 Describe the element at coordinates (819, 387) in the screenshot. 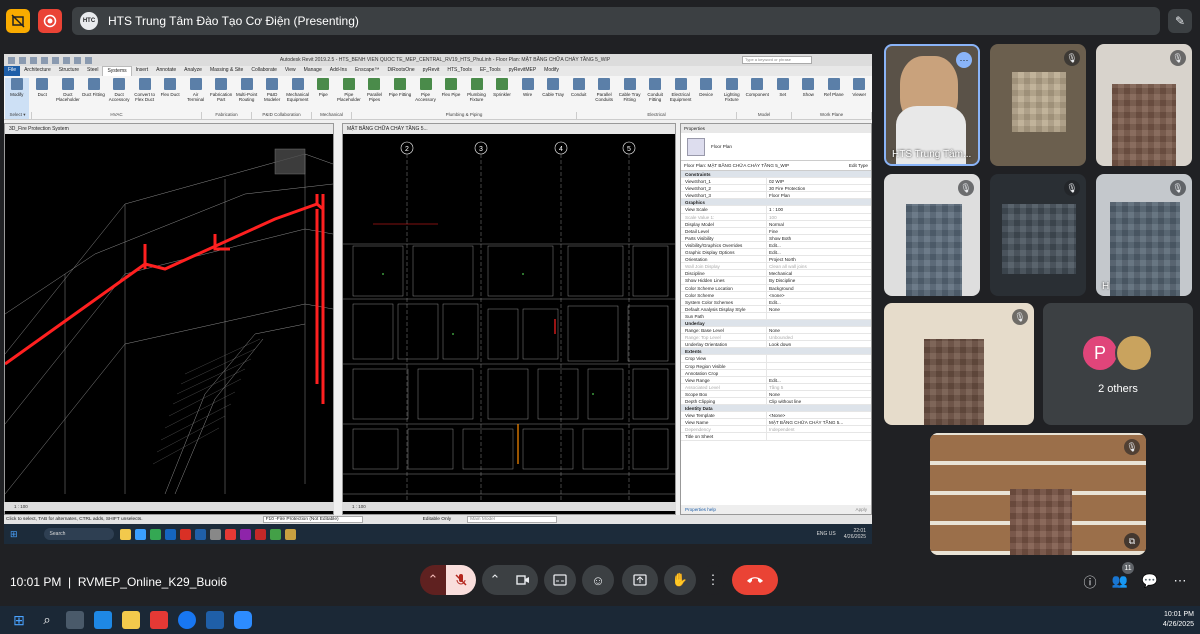

I see `property-value: Tầng 5` at that location.